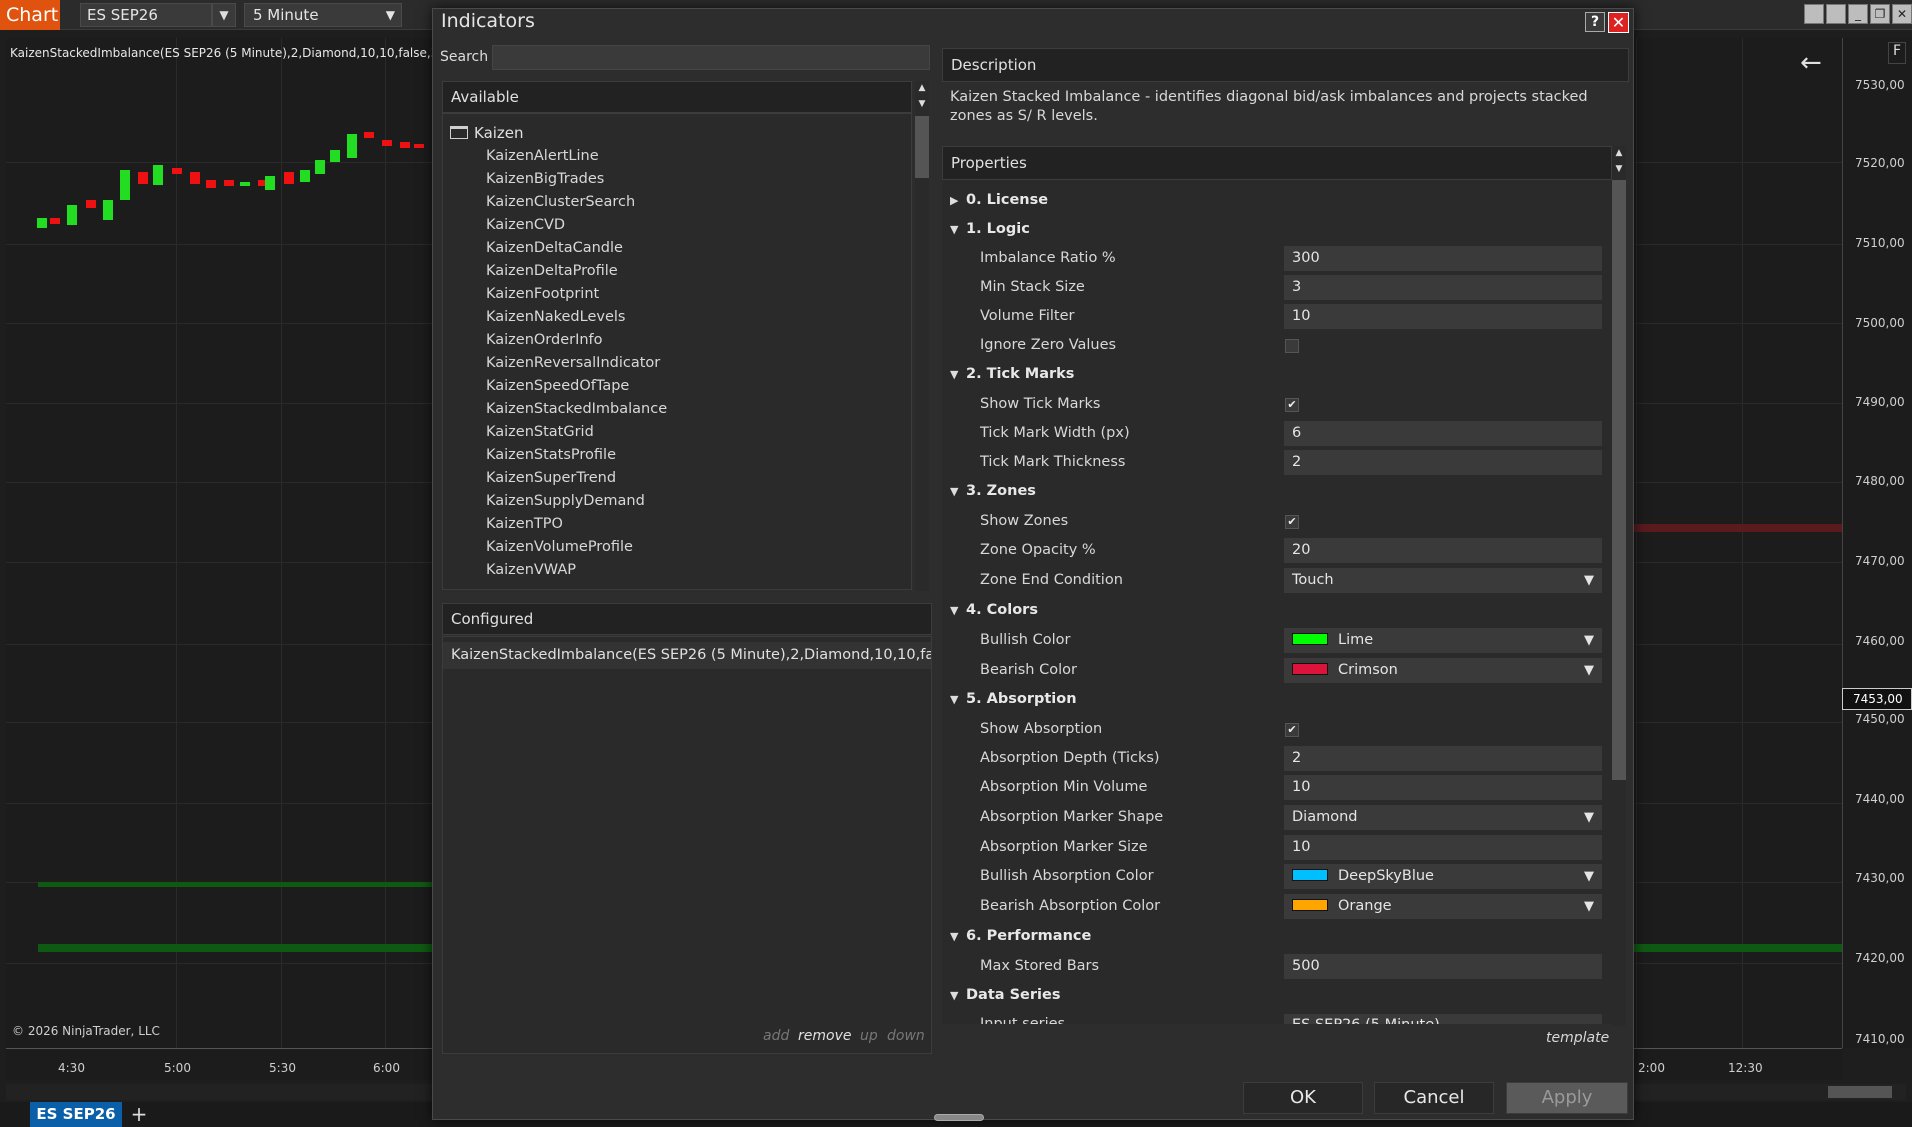 The image size is (1912, 1127). What do you see at coordinates (1020, 936) in the screenshot?
I see `category-performance: ▼ 6. Performance` at bounding box center [1020, 936].